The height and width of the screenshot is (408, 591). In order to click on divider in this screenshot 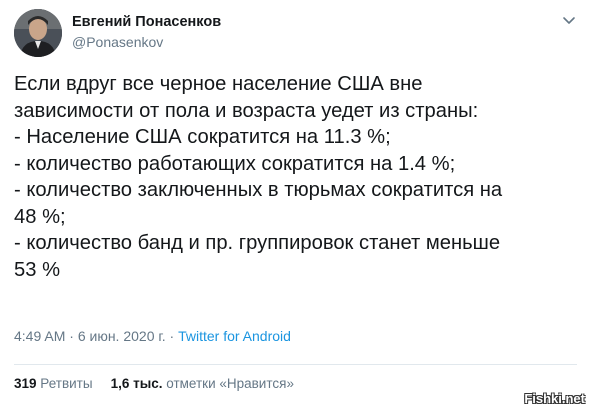, I will do `click(295, 364)`.